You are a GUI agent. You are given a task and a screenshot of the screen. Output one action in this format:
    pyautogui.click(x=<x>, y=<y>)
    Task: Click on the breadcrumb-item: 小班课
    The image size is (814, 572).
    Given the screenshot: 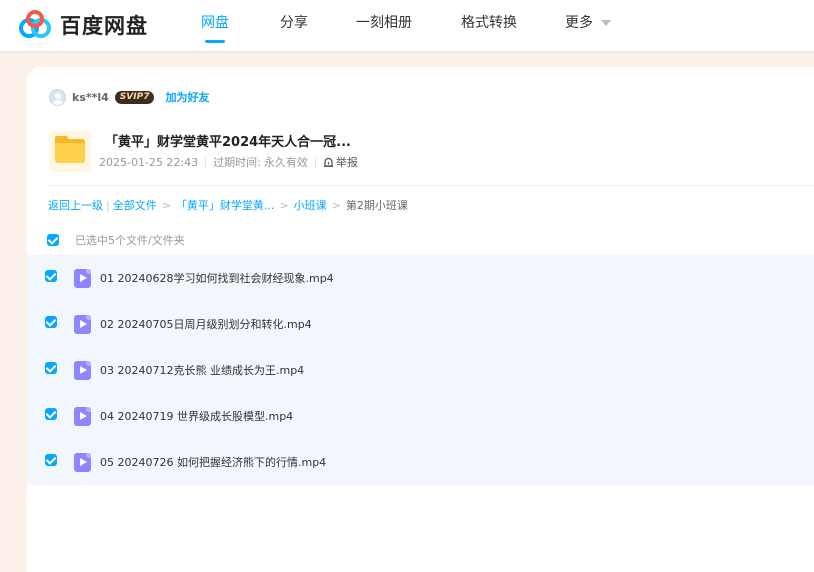 What is the action you would take?
    pyautogui.click(x=310, y=205)
    